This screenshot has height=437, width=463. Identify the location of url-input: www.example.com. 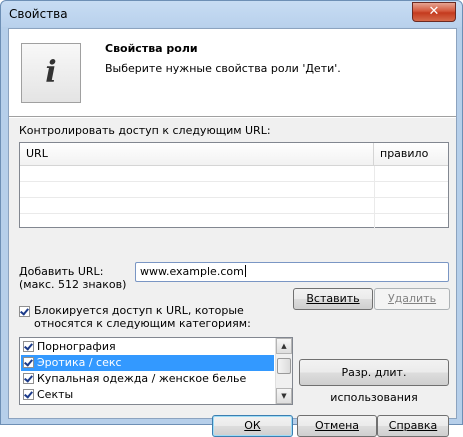
(292, 272).